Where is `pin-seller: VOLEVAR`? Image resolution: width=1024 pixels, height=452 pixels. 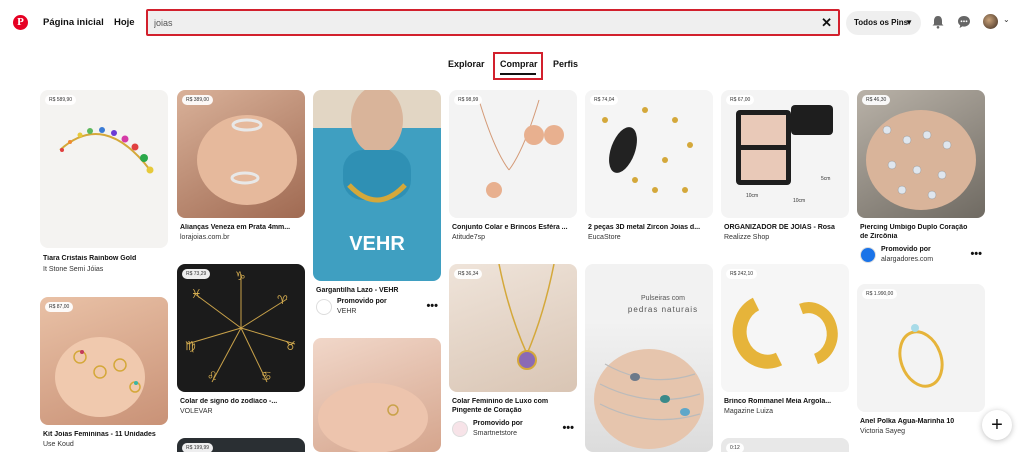
pin-seller: VOLEVAR is located at coordinates (196, 411).